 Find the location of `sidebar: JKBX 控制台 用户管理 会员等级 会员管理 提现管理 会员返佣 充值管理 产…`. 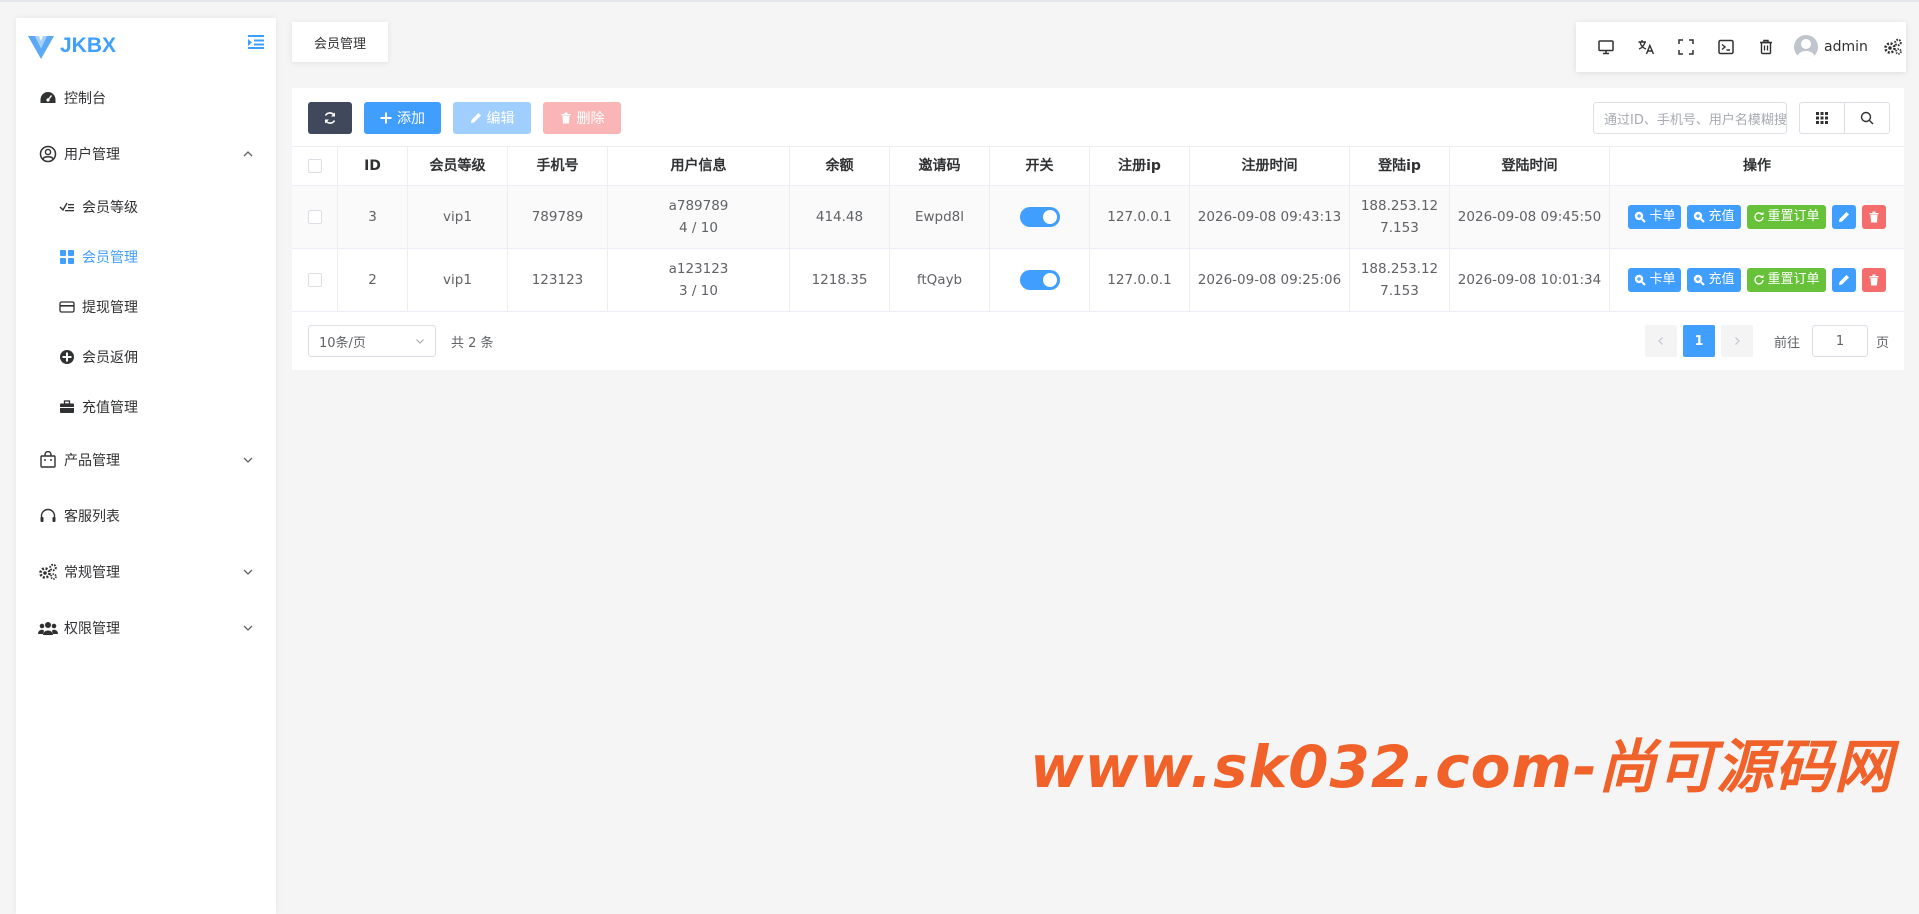

sidebar: JKBX 控制台 用户管理 会员等级 会员管理 提现管理 会员返佣 充值管理 产… is located at coordinates (146, 466).